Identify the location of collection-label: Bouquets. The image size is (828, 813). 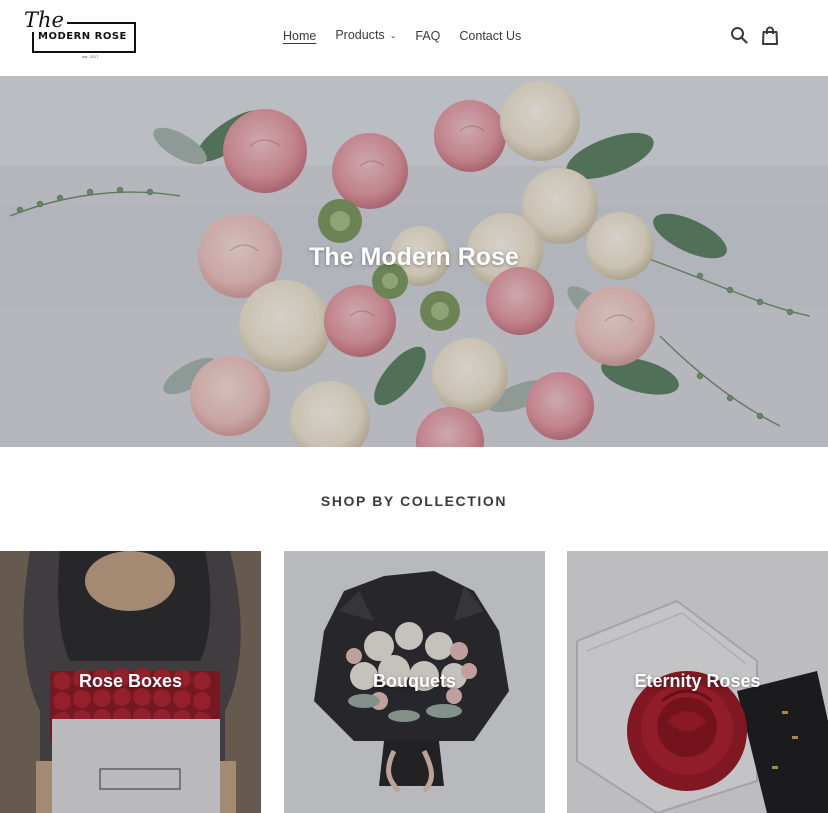
(414, 681).